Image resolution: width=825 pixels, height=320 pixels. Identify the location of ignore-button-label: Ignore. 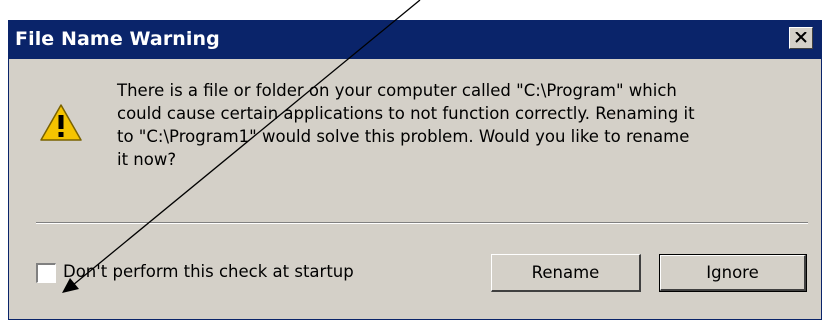
(733, 273).